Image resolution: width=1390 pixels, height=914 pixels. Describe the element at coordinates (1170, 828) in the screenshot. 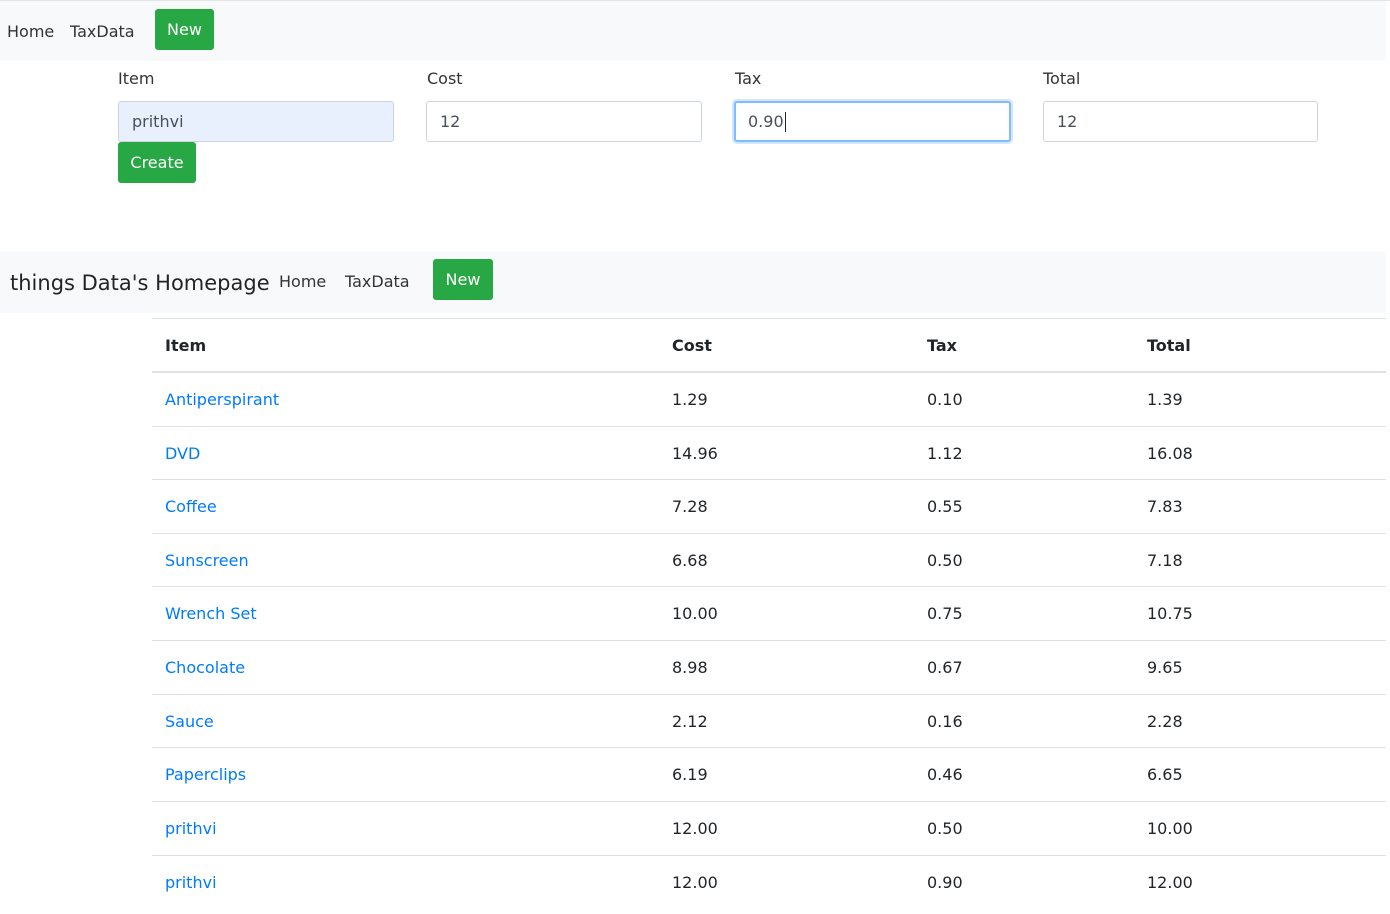

I see `row-total: 10.00` at that location.